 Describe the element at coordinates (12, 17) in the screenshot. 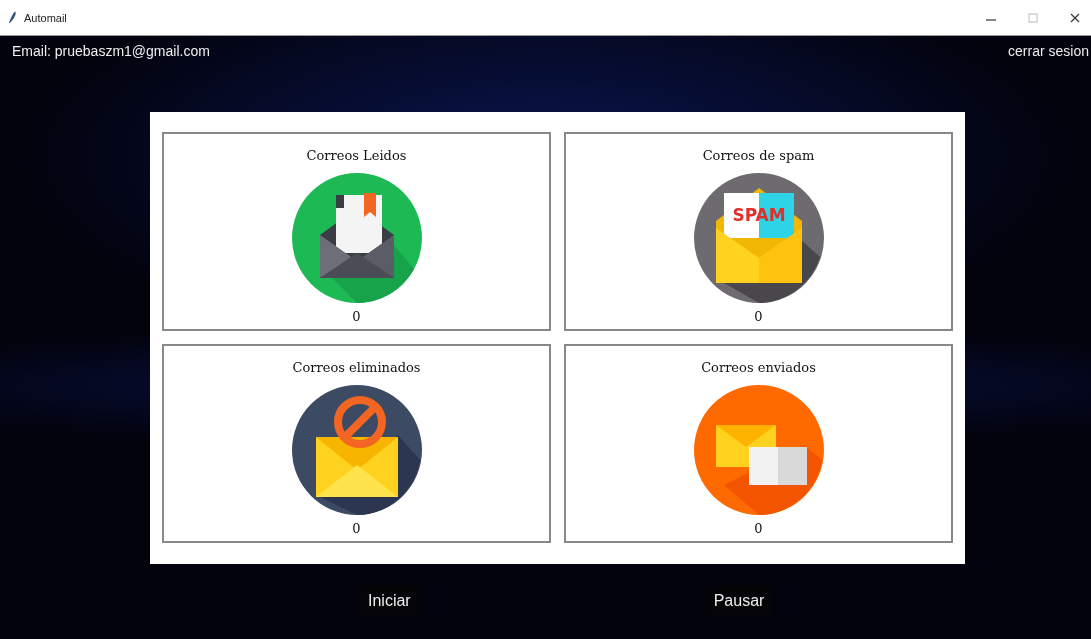

I see `feather-icon` at that location.